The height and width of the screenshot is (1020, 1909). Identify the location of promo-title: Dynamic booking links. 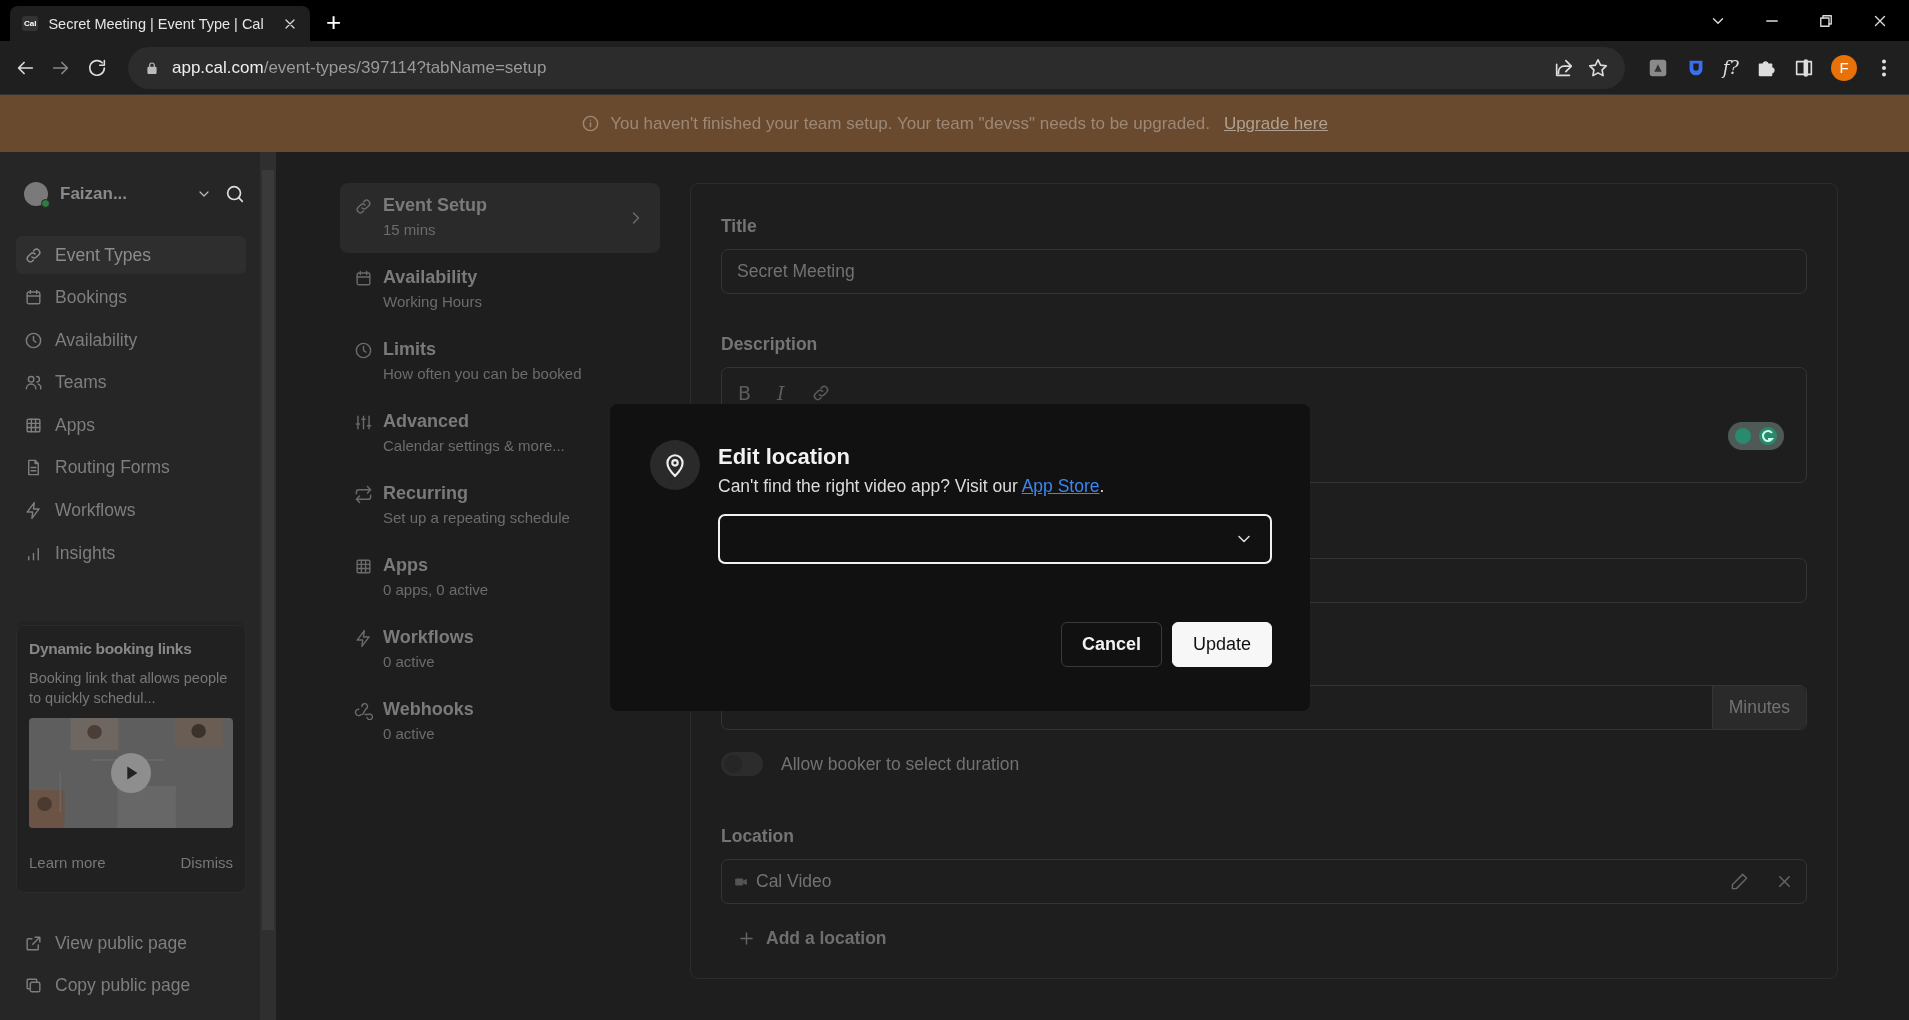
(111, 648).